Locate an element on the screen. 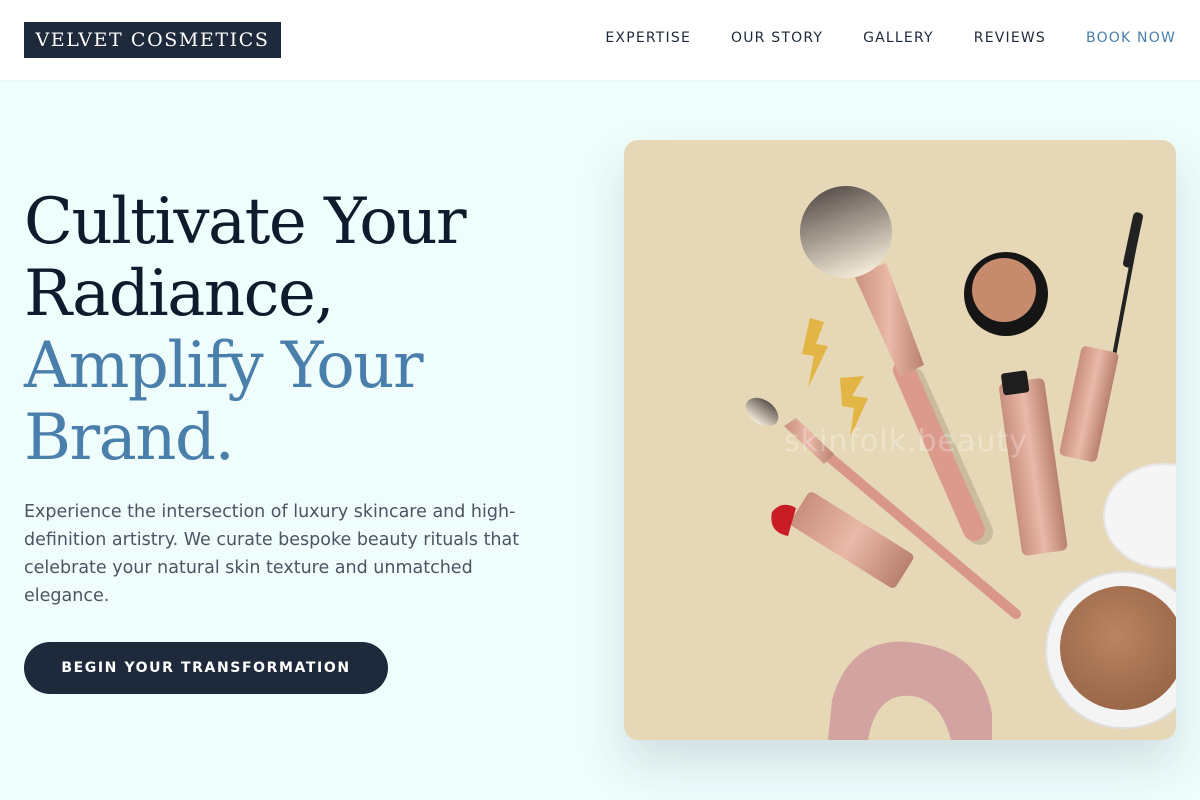 The image size is (1200, 800). image-watermark: skinfolk.beauty is located at coordinates (906, 441).